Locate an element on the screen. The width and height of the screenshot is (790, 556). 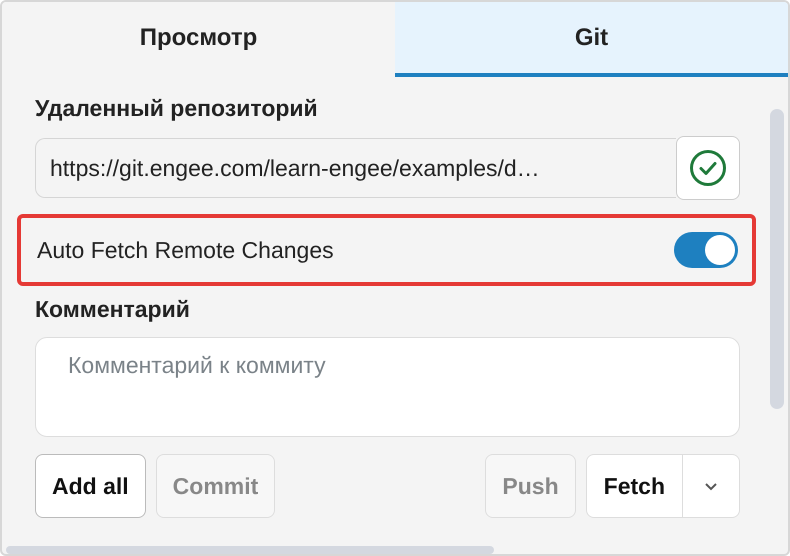
tab: Git is located at coordinates (591, 39).